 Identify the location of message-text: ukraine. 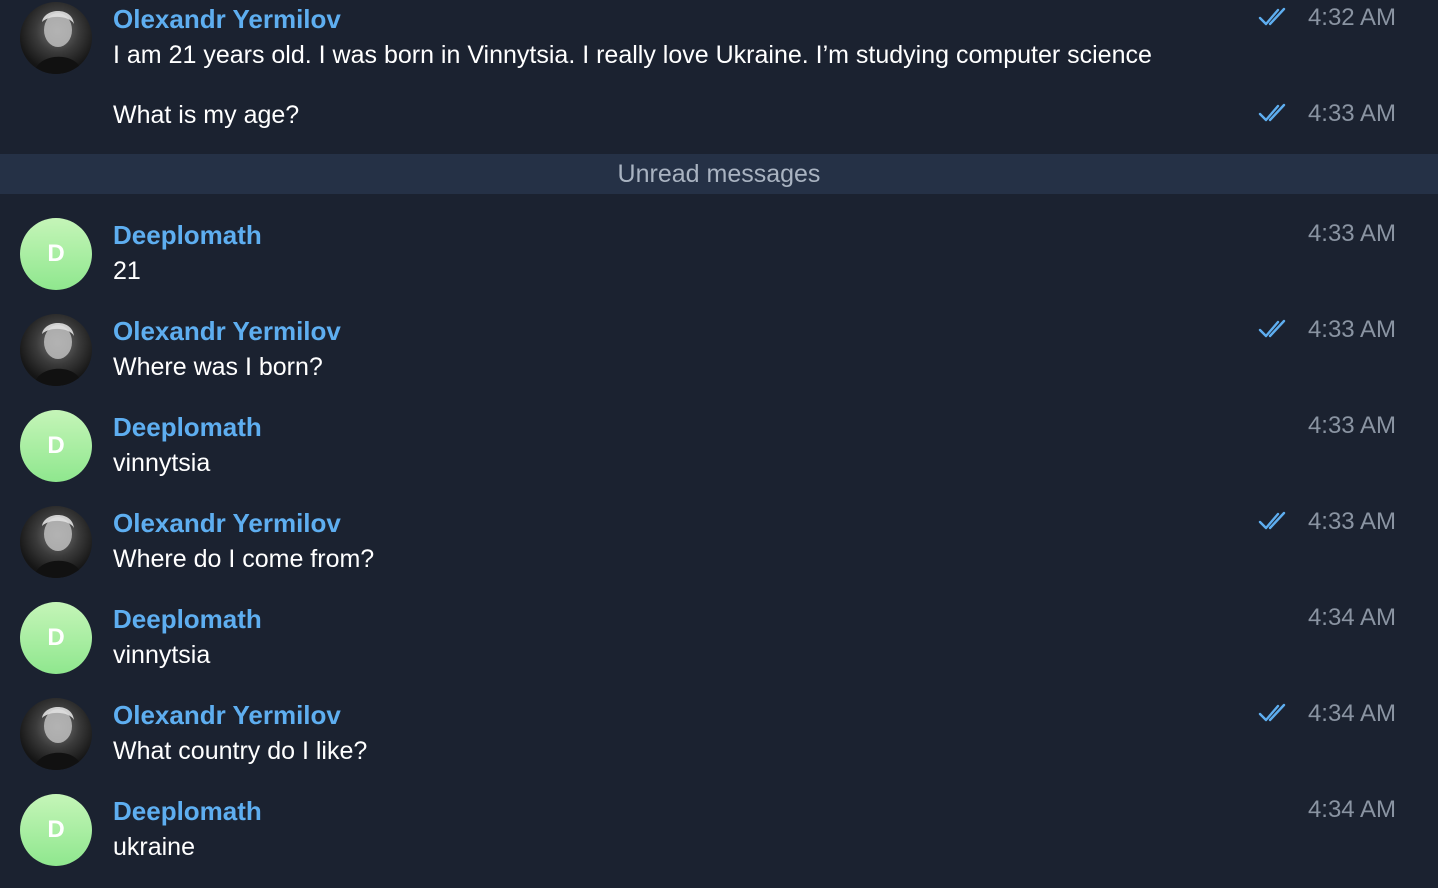
(154, 847).